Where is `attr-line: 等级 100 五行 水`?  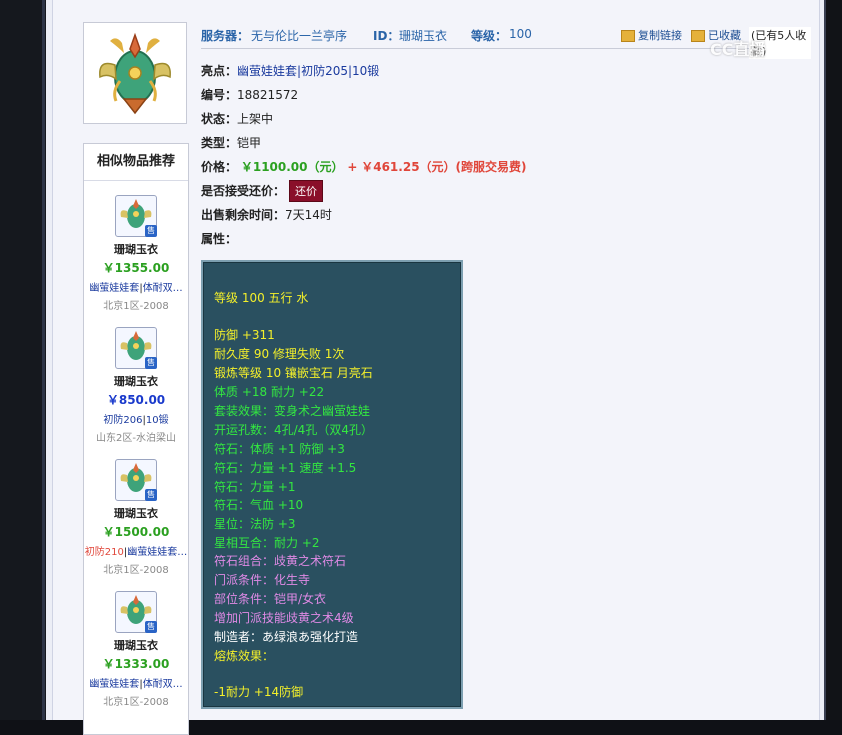
attr-line: 等级 100 五行 水 is located at coordinates (261, 298).